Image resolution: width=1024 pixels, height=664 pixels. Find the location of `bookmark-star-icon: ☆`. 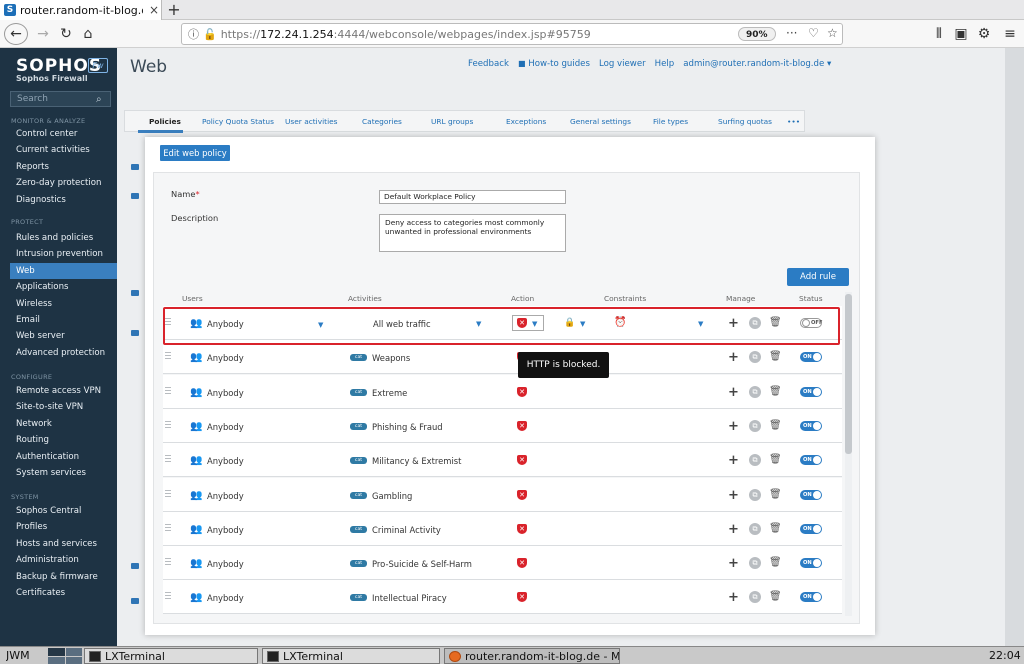

bookmark-star-icon: ☆ is located at coordinates (832, 33).